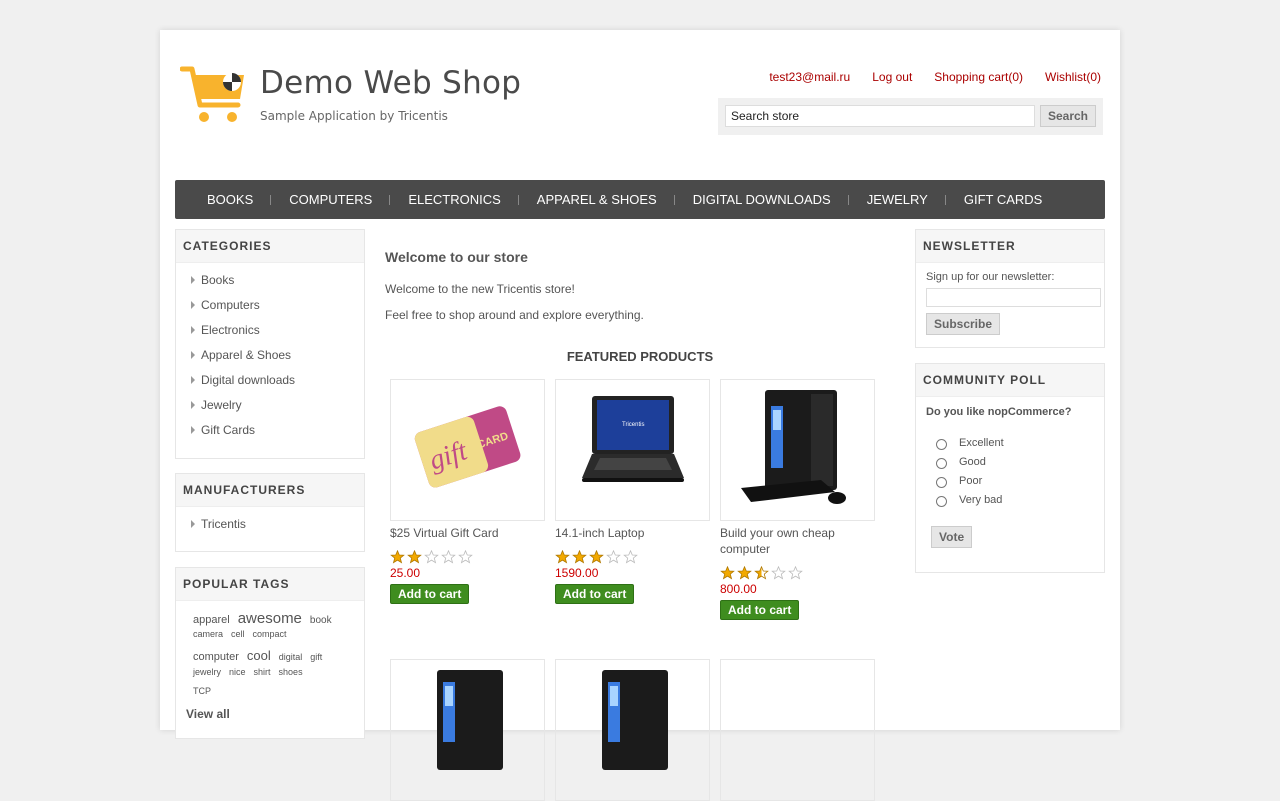 The image size is (1280, 801). I want to click on category-computers: Computers, so click(277, 308).